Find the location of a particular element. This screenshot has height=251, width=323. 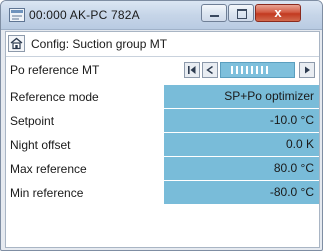

param-value: 0.0 K is located at coordinates (241, 144).